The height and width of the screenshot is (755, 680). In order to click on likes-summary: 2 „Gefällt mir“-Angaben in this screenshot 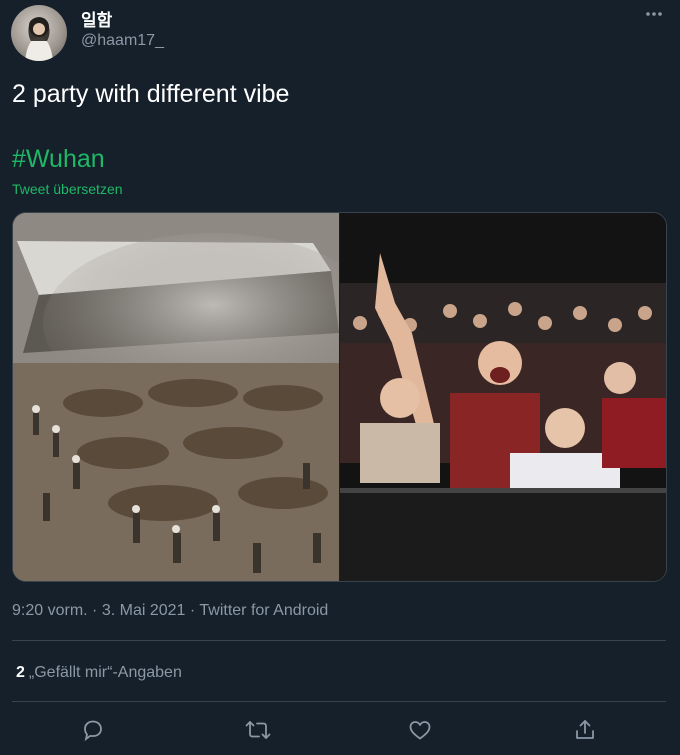, I will do `click(99, 673)`.